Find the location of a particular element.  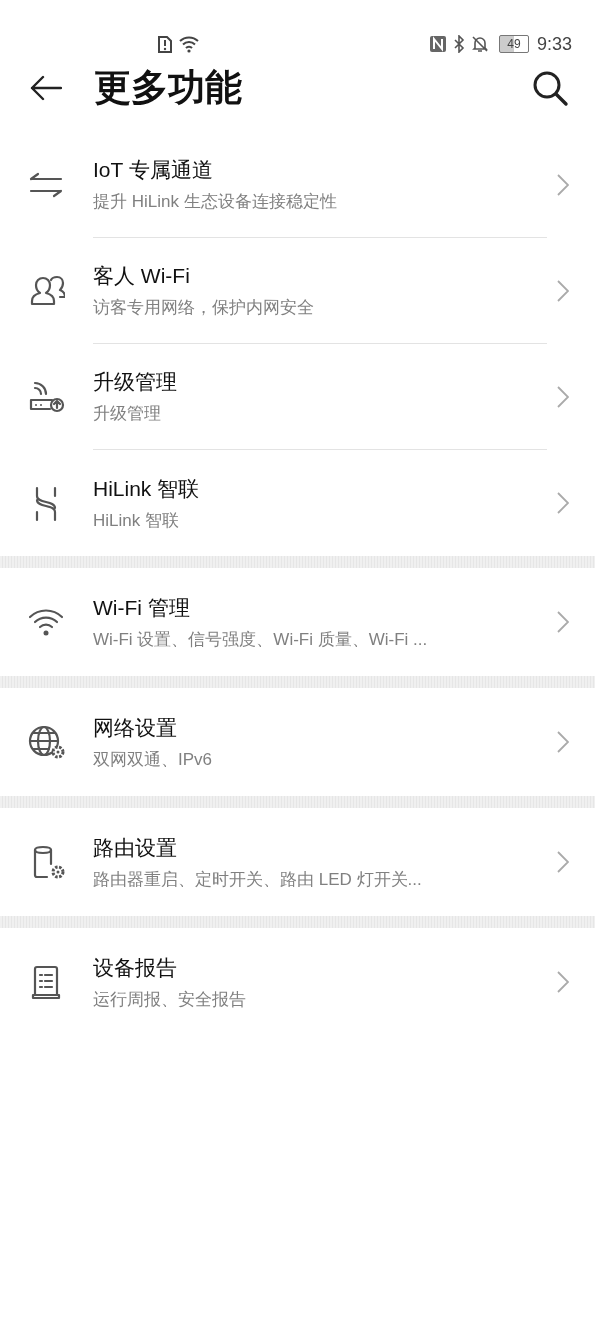

menu-item: 网络设置 双网双通、IPv6 is located at coordinates (297, 742).